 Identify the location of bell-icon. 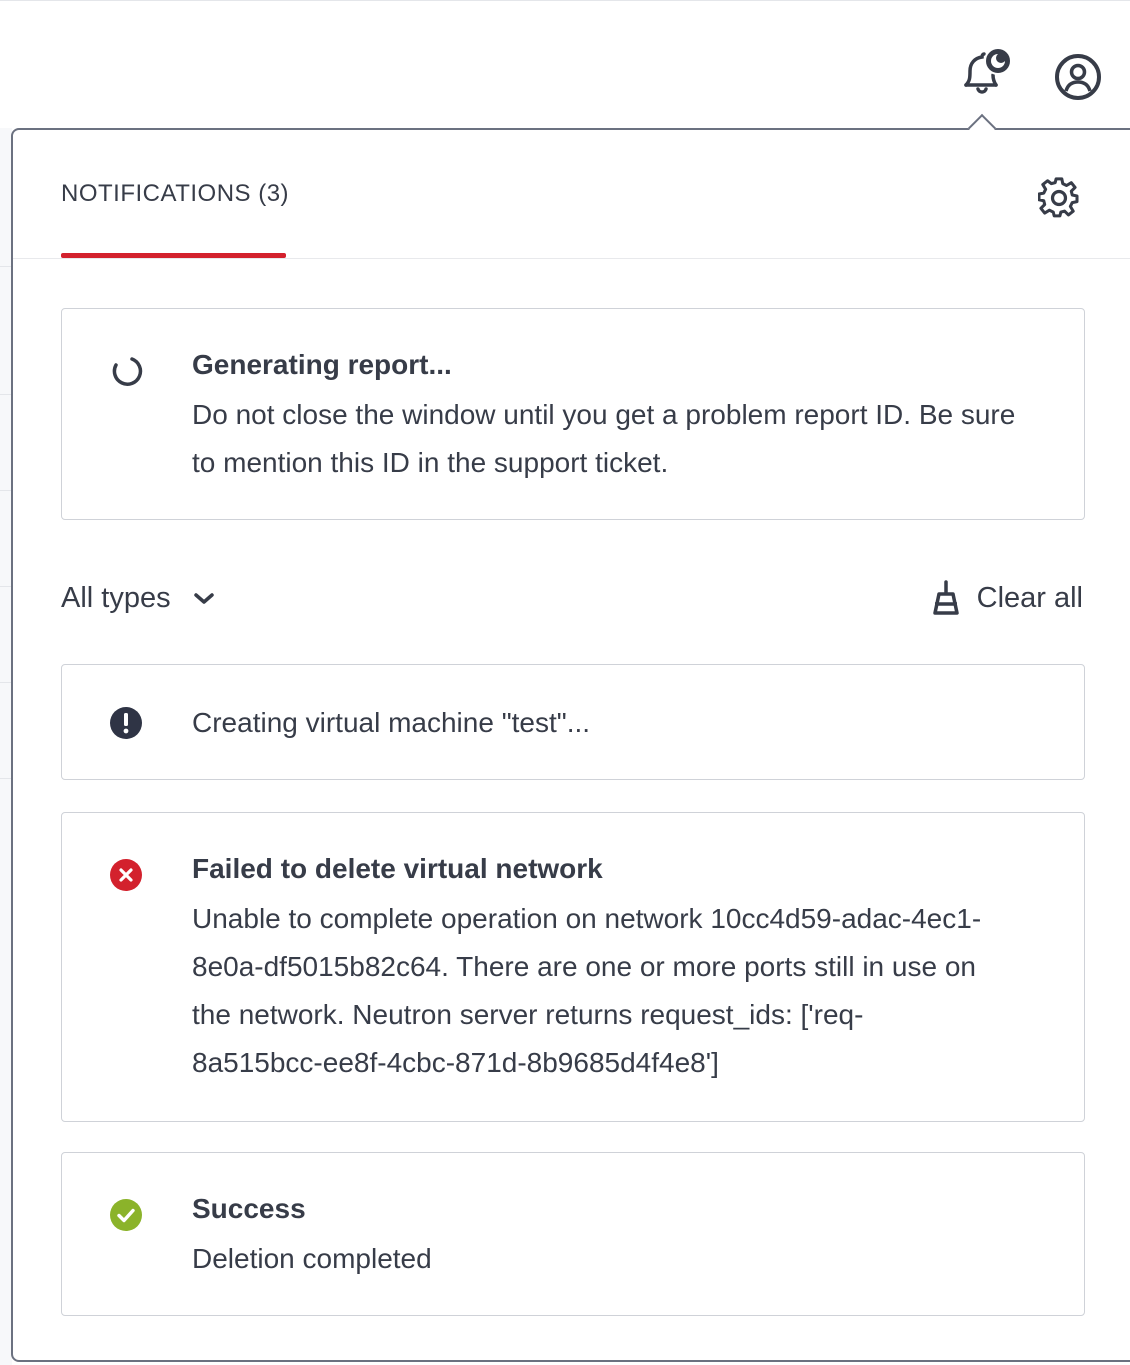
(988, 70).